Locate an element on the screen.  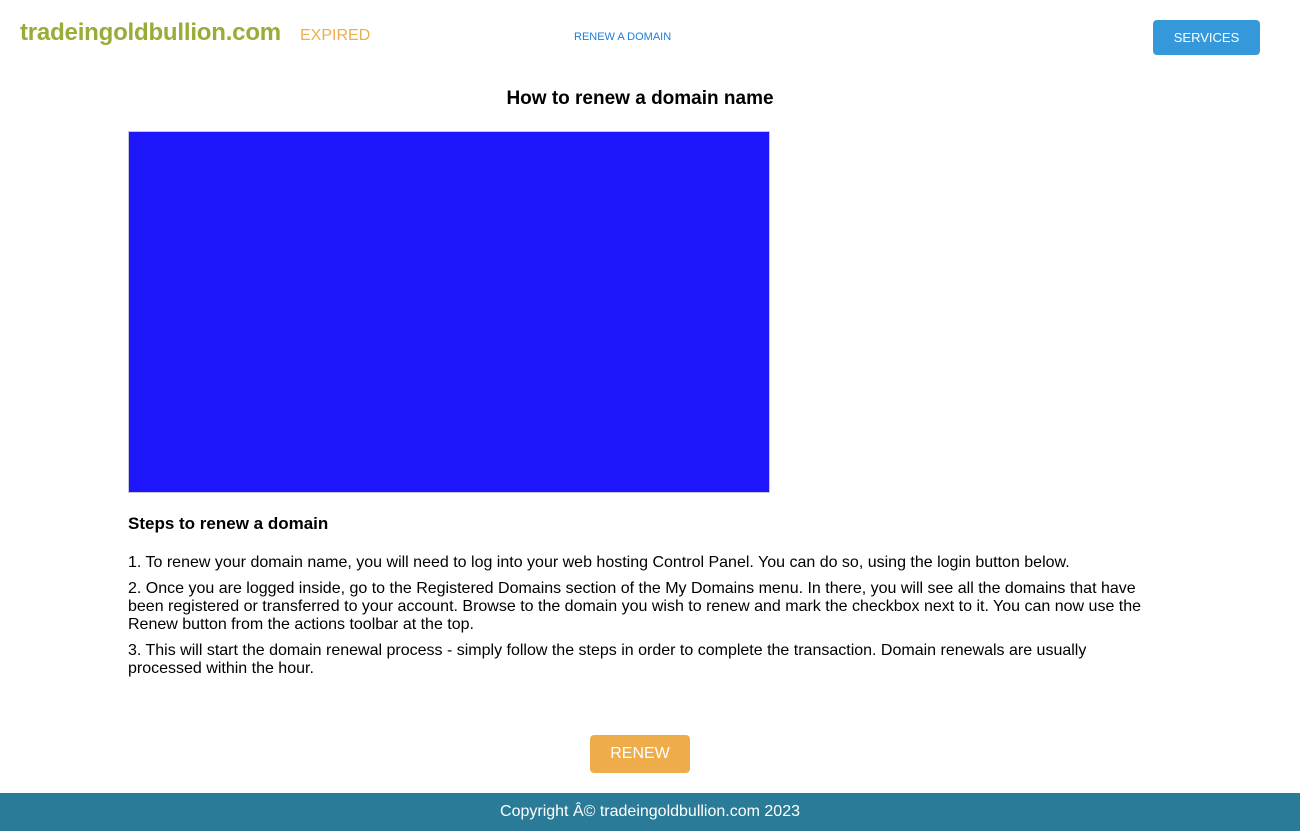
renew-domain-link: RENEW A DOMAIN is located at coordinates (622, 37).